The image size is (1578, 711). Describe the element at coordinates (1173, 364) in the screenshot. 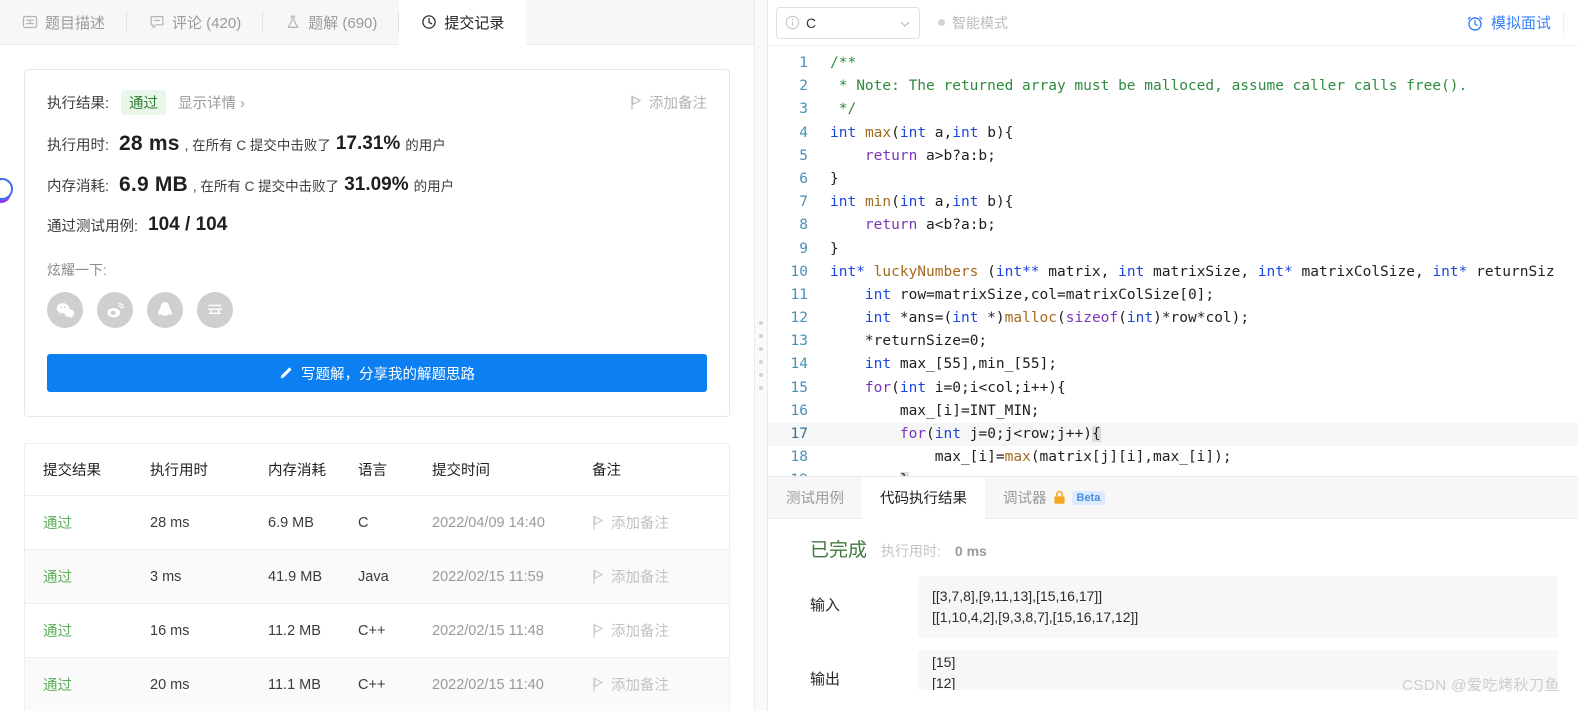

I see `code-line: 14 int max_[55],min_[55];` at that location.